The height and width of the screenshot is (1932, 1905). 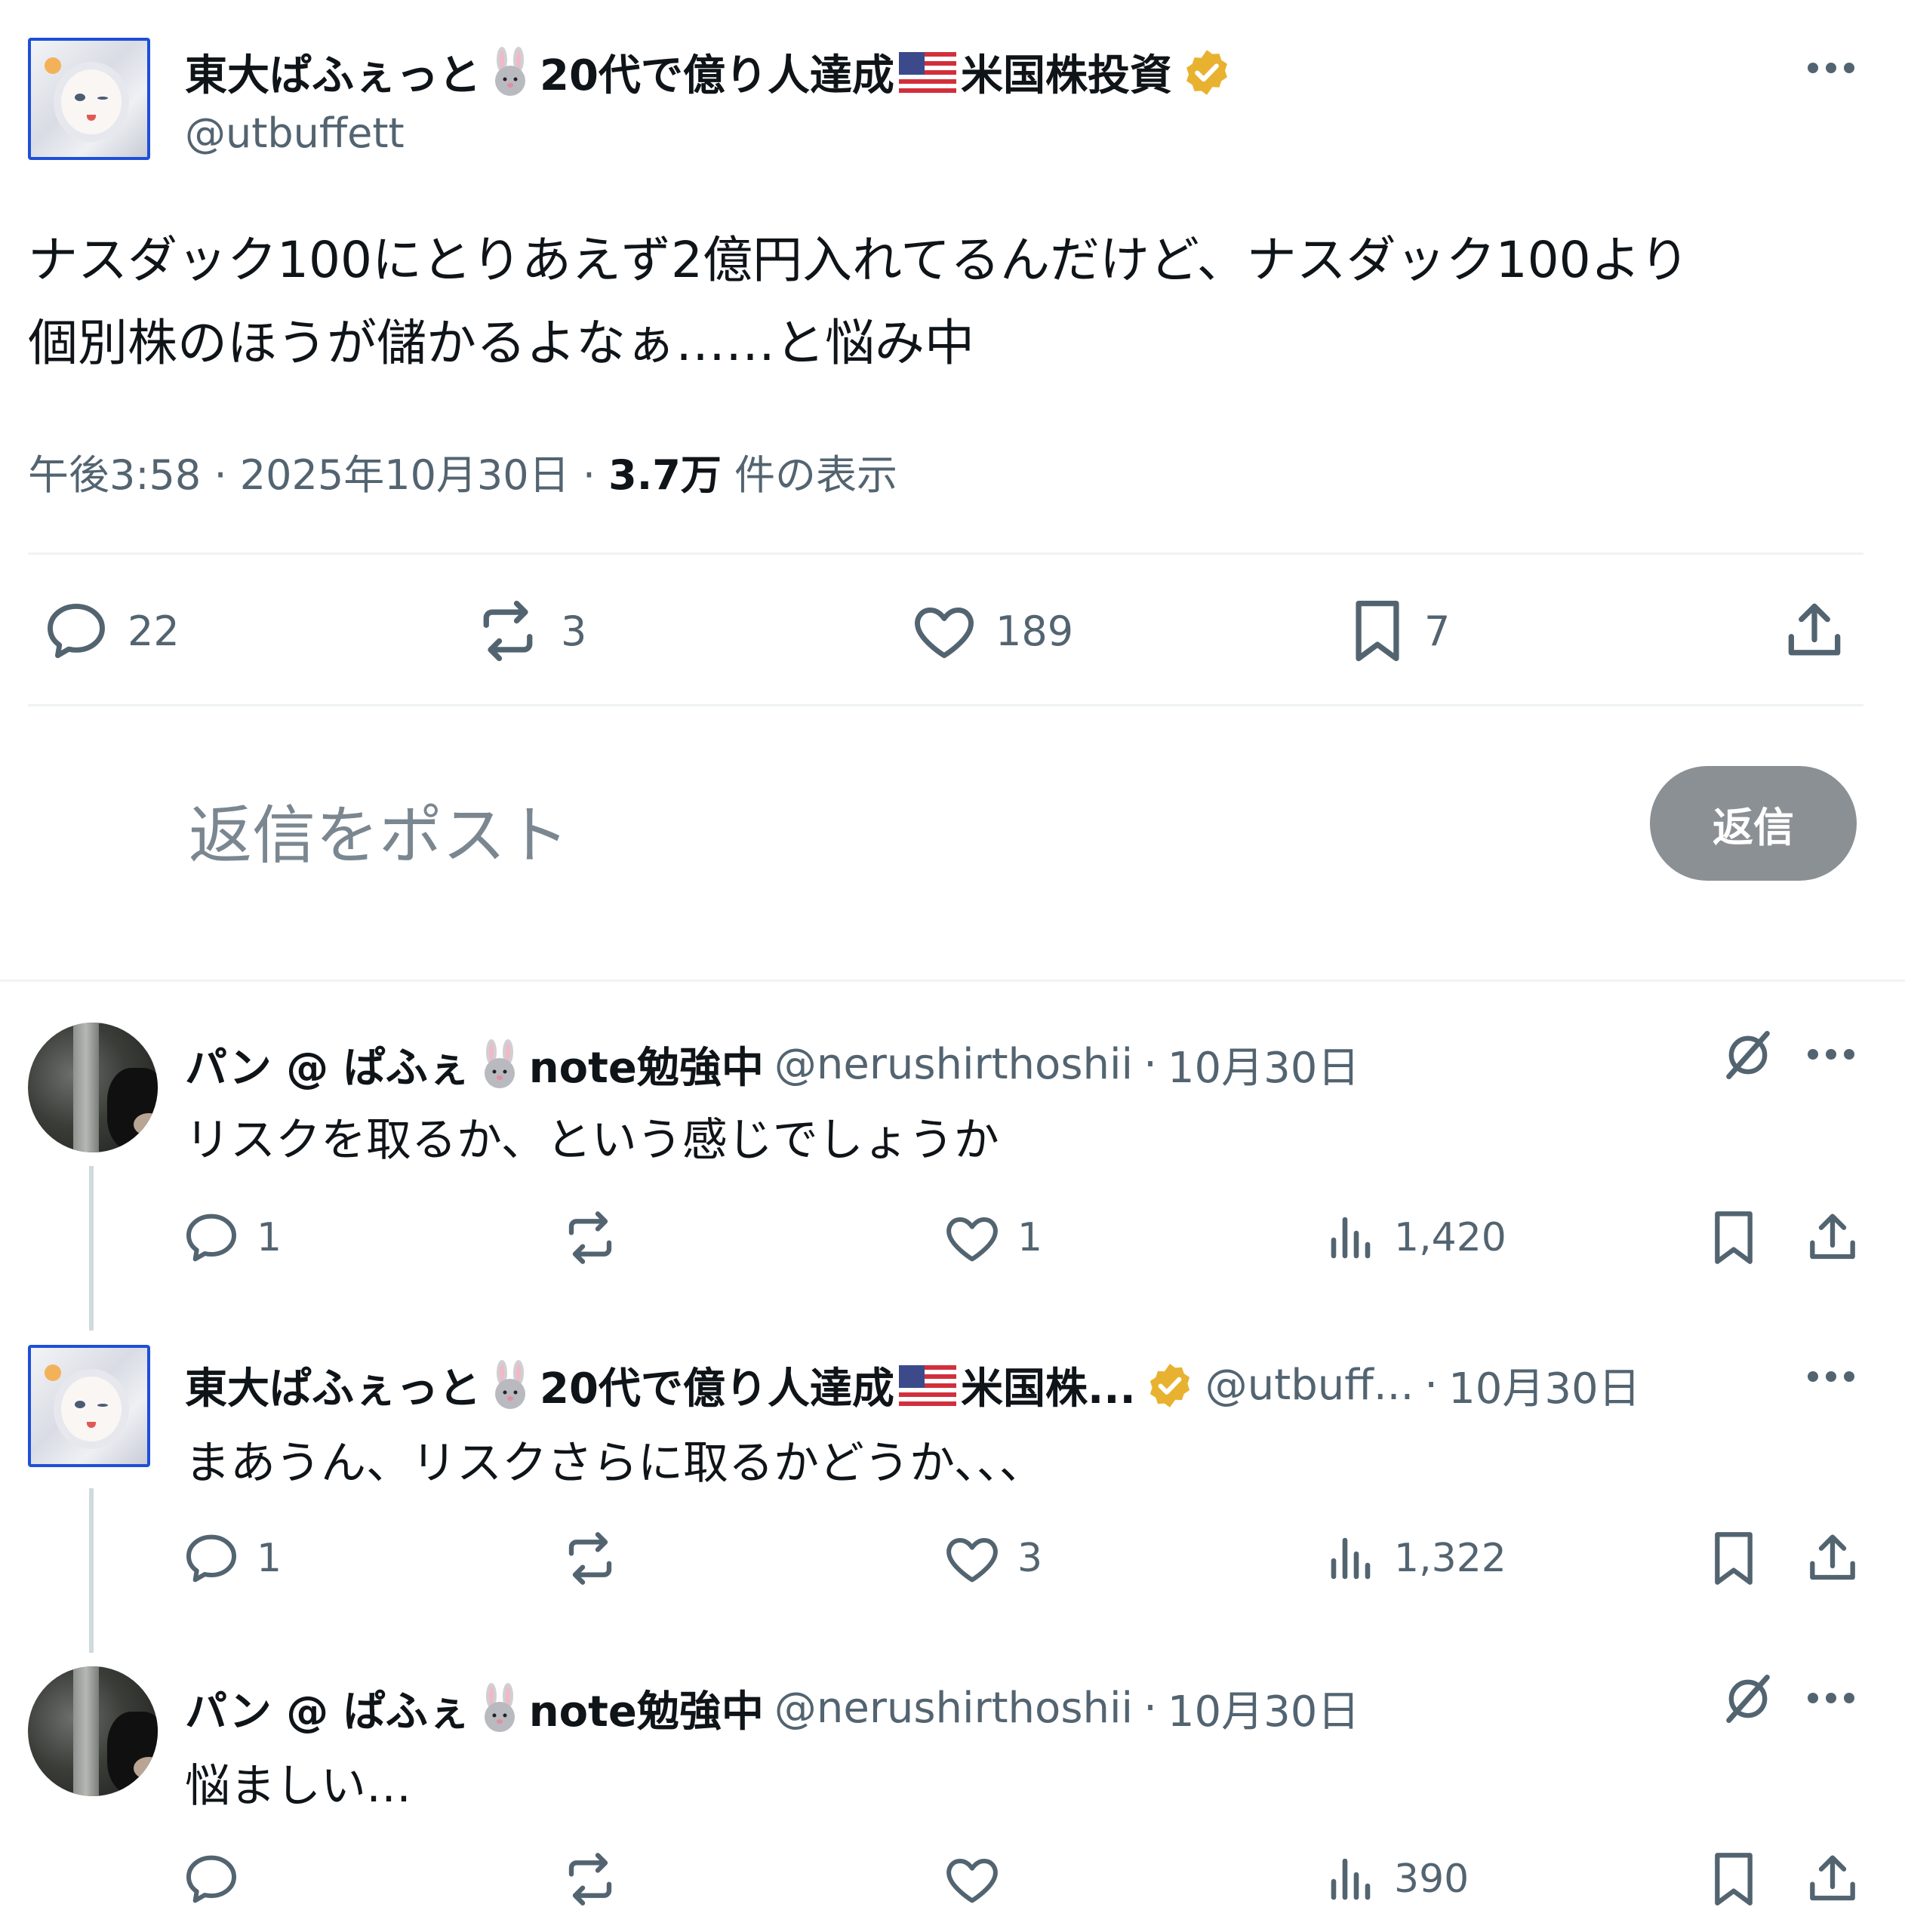 What do you see at coordinates (501, 343) in the screenshot?
I see `tweet-text-line-2: 個別株のほうが儲かるよなぁ……と悩み中` at bounding box center [501, 343].